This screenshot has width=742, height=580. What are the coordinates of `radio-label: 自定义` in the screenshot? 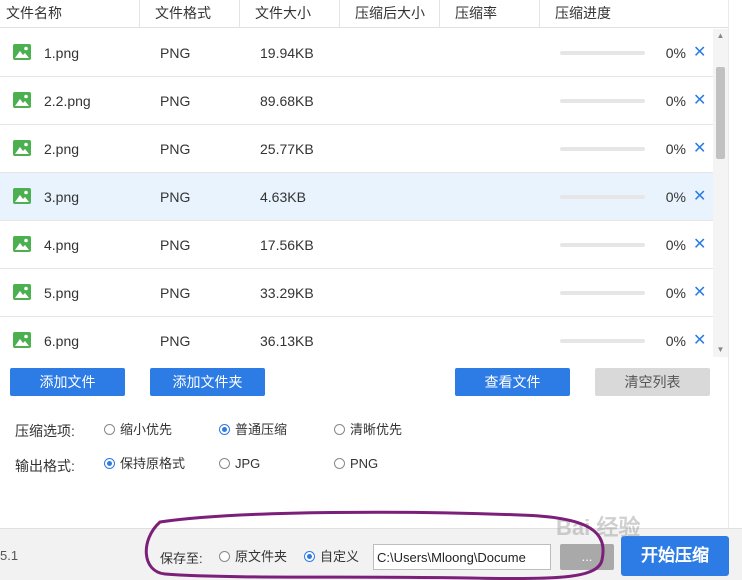 It's located at (340, 556).